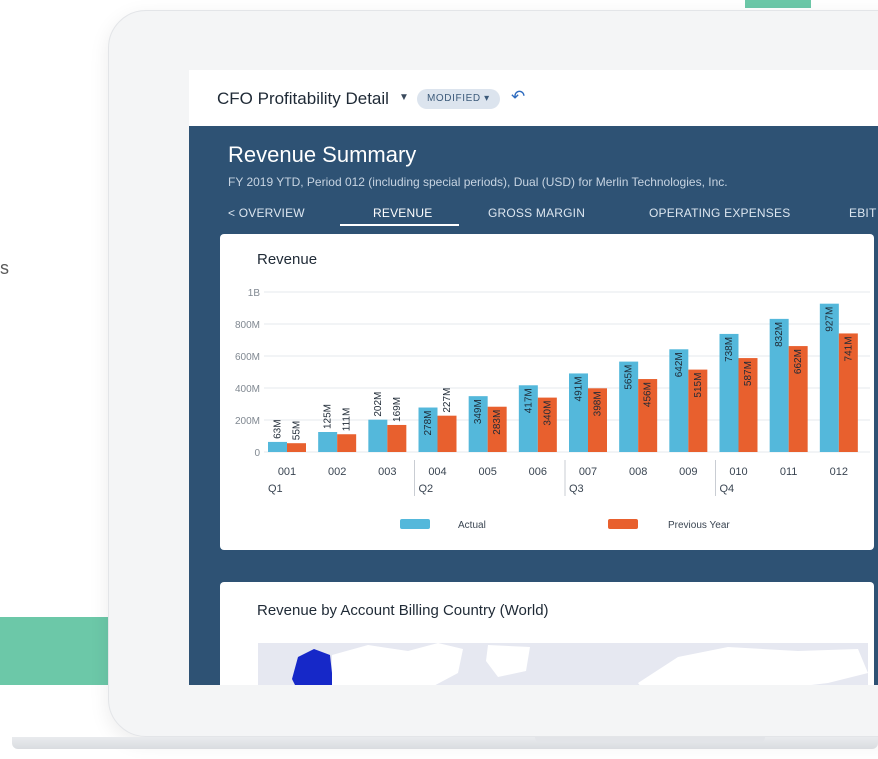 This screenshot has height=759, width=878. Describe the element at coordinates (648, 394) in the screenshot. I see `data-label: 456M` at that location.